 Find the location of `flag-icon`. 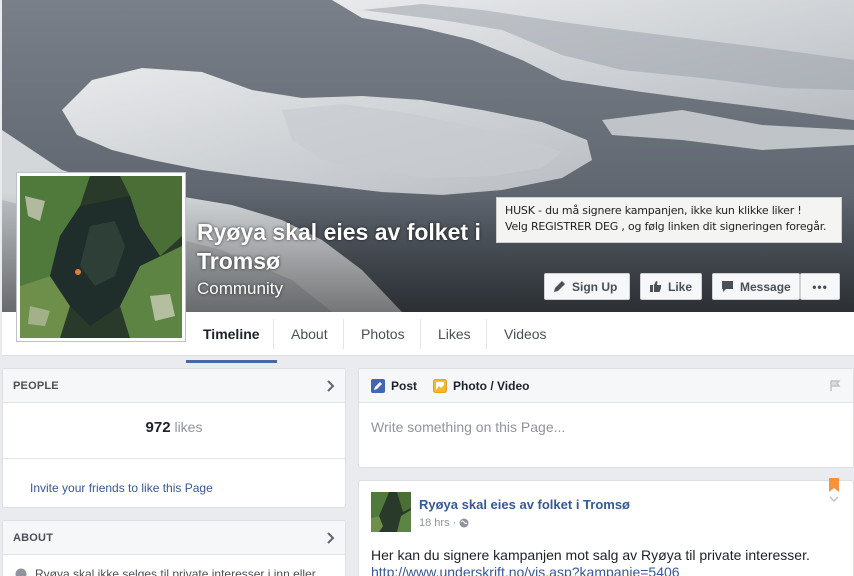

flag-icon is located at coordinates (835, 385).